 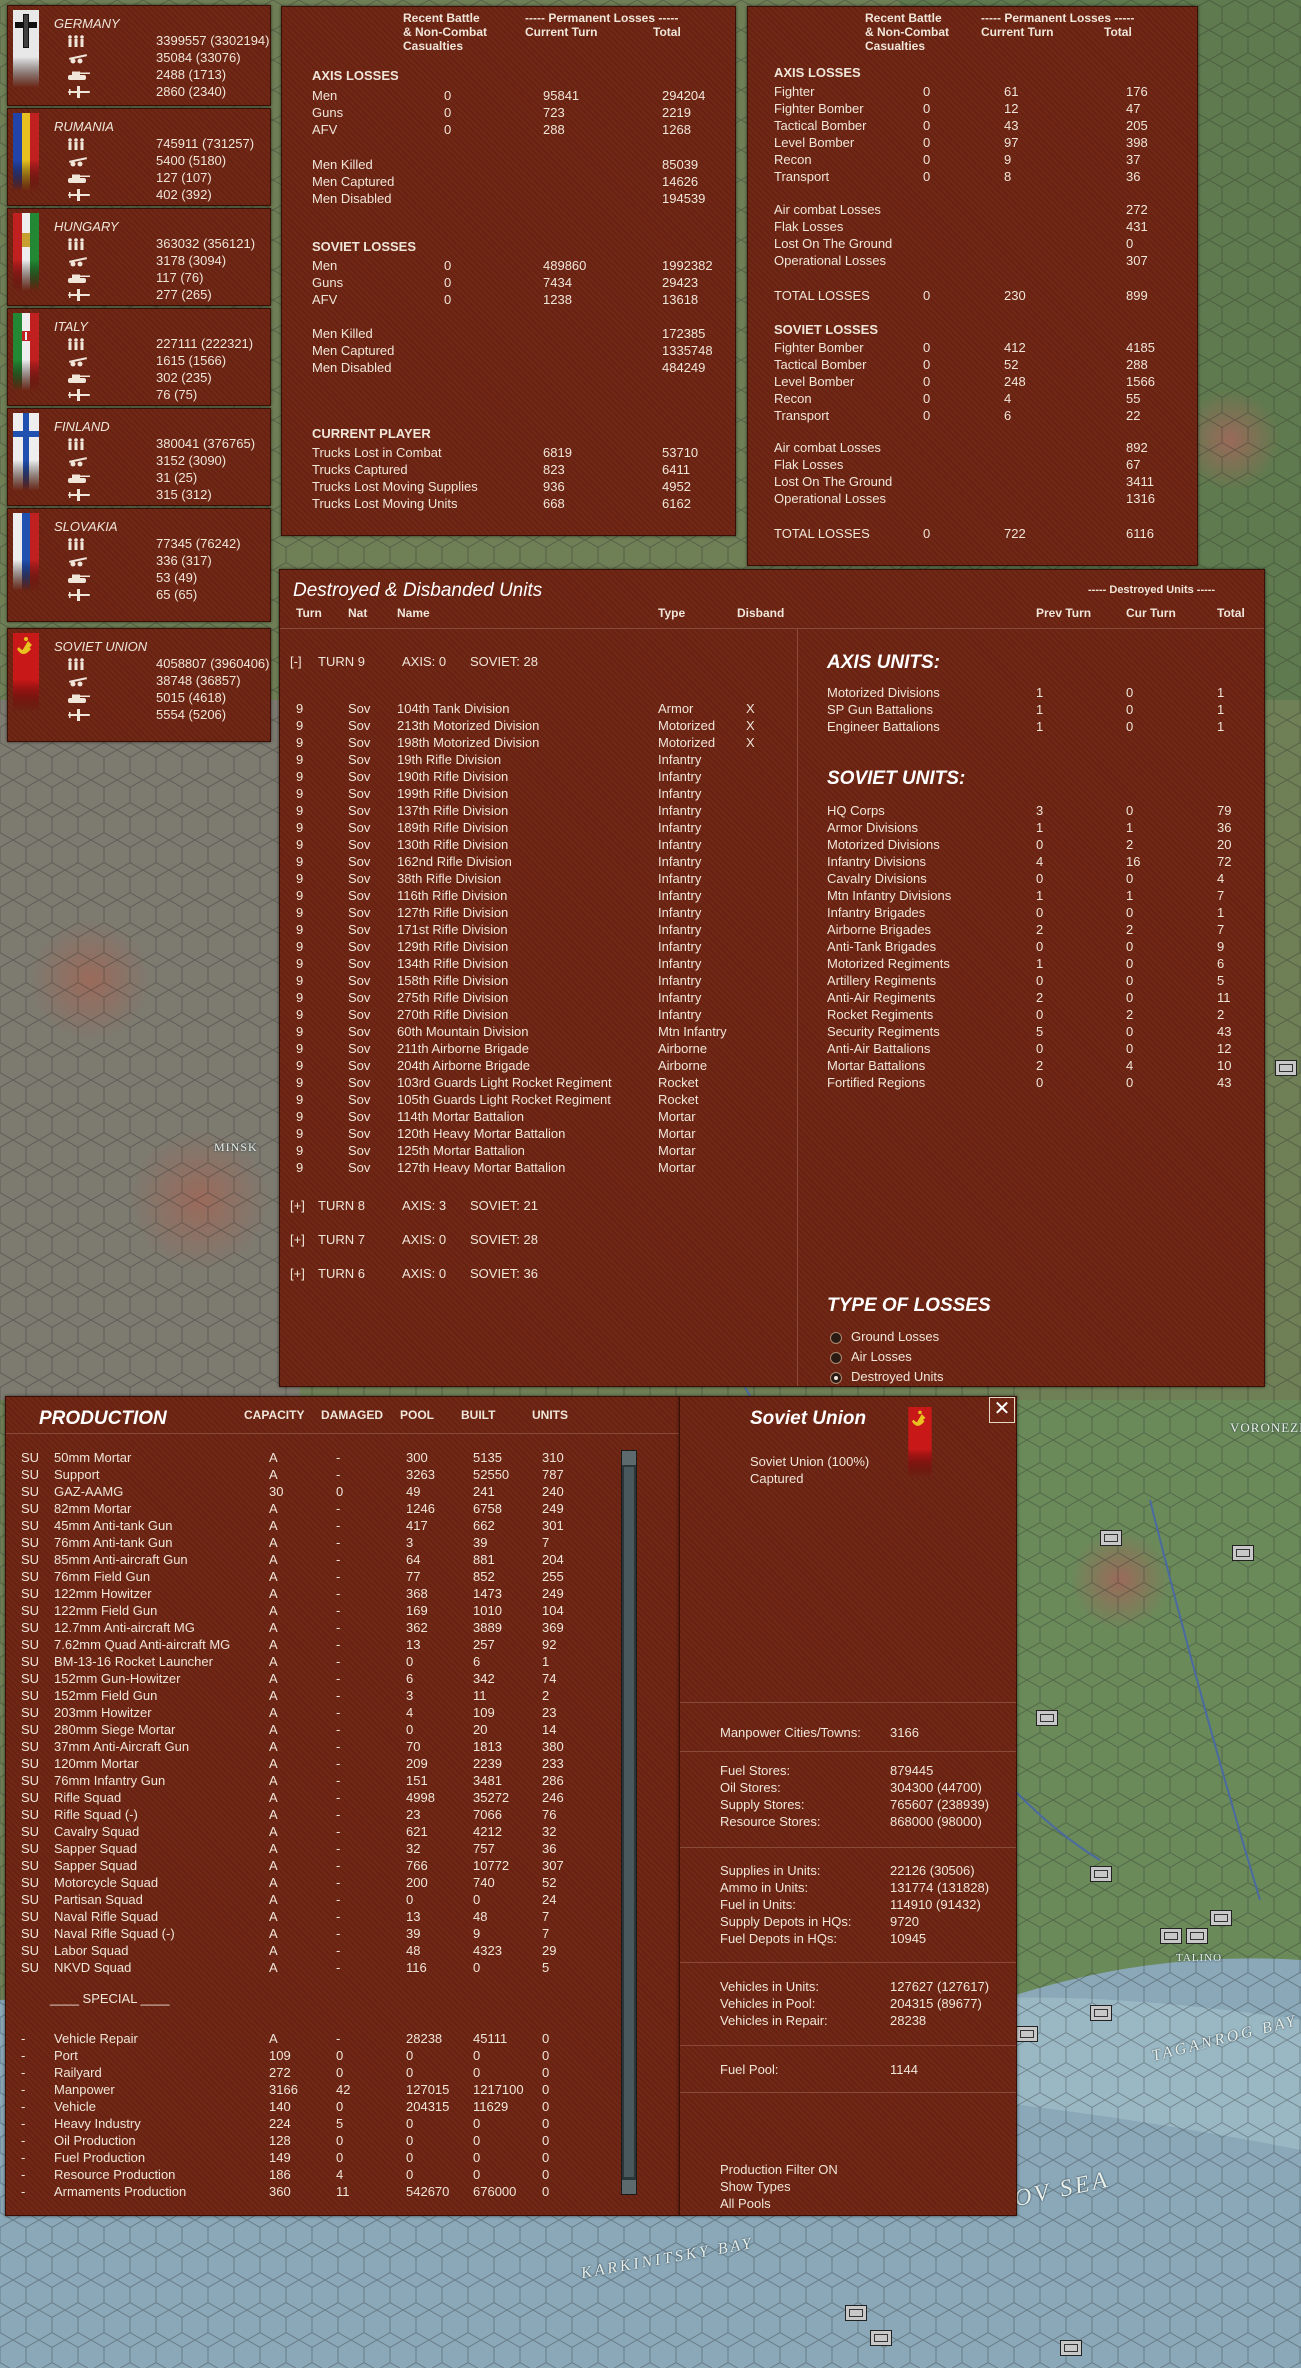 What do you see at coordinates (535, 794) in the screenshot?
I see `unit-row: 9 Sov 199th Rifle Division Infantry` at bounding box center [535, 794].